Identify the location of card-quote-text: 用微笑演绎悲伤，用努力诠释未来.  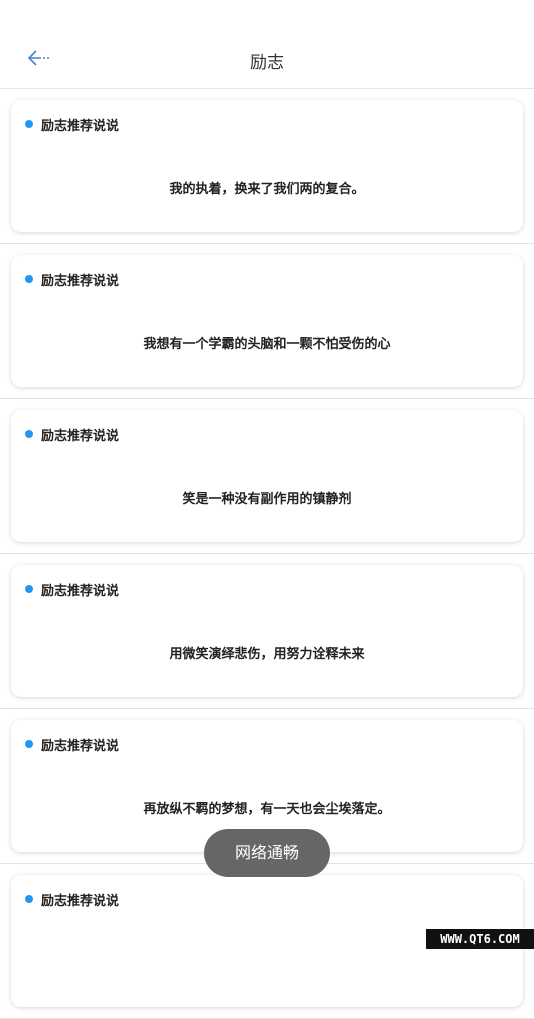
(267, 654).